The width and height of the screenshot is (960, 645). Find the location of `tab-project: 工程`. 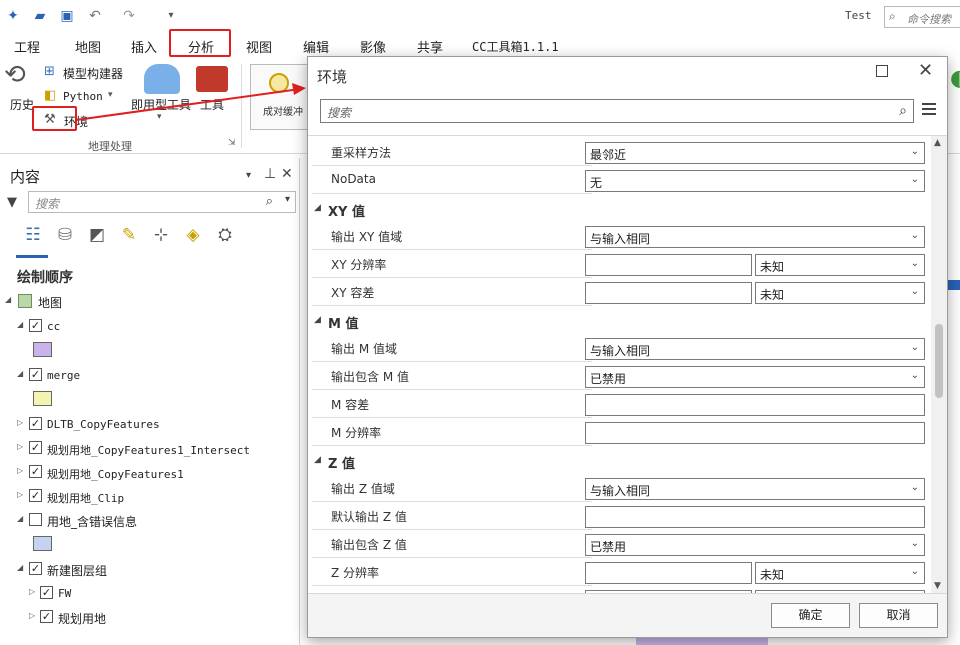

tab-project: 工程 is located at coordinates (27, 46).